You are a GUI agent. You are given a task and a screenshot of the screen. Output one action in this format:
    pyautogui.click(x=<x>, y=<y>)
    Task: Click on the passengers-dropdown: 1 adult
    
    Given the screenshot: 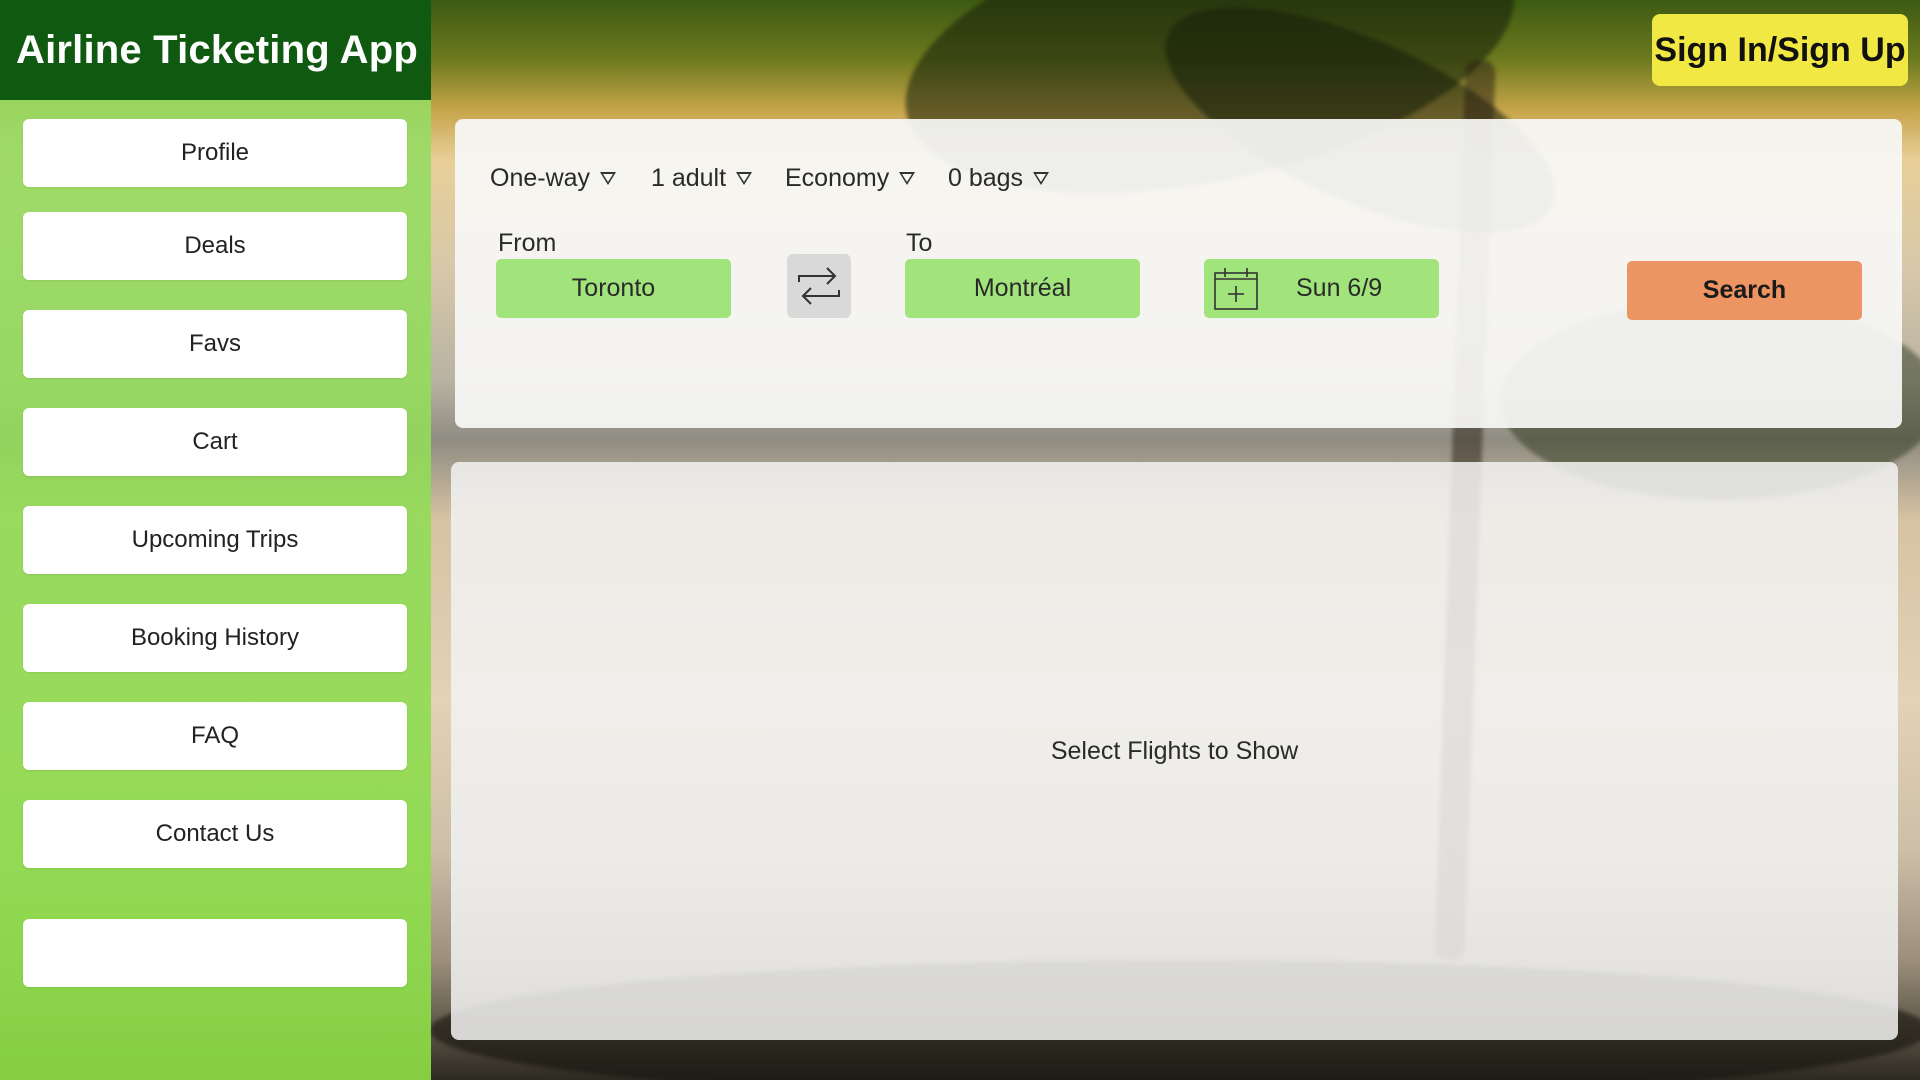 What is the action you would take?
    pyautogui.click(x=702, y=178)
    